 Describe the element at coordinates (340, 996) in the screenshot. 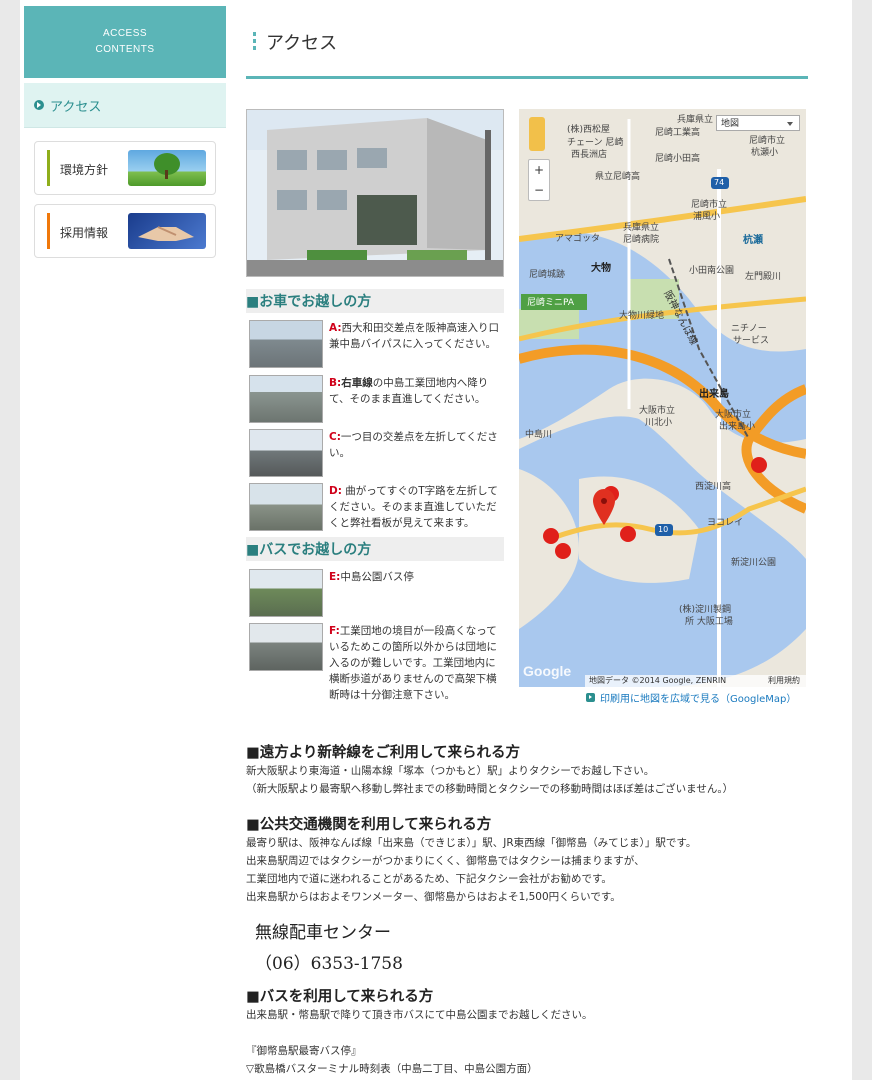

I see `section-heading: ■バスを利用して来られる方` at that location.